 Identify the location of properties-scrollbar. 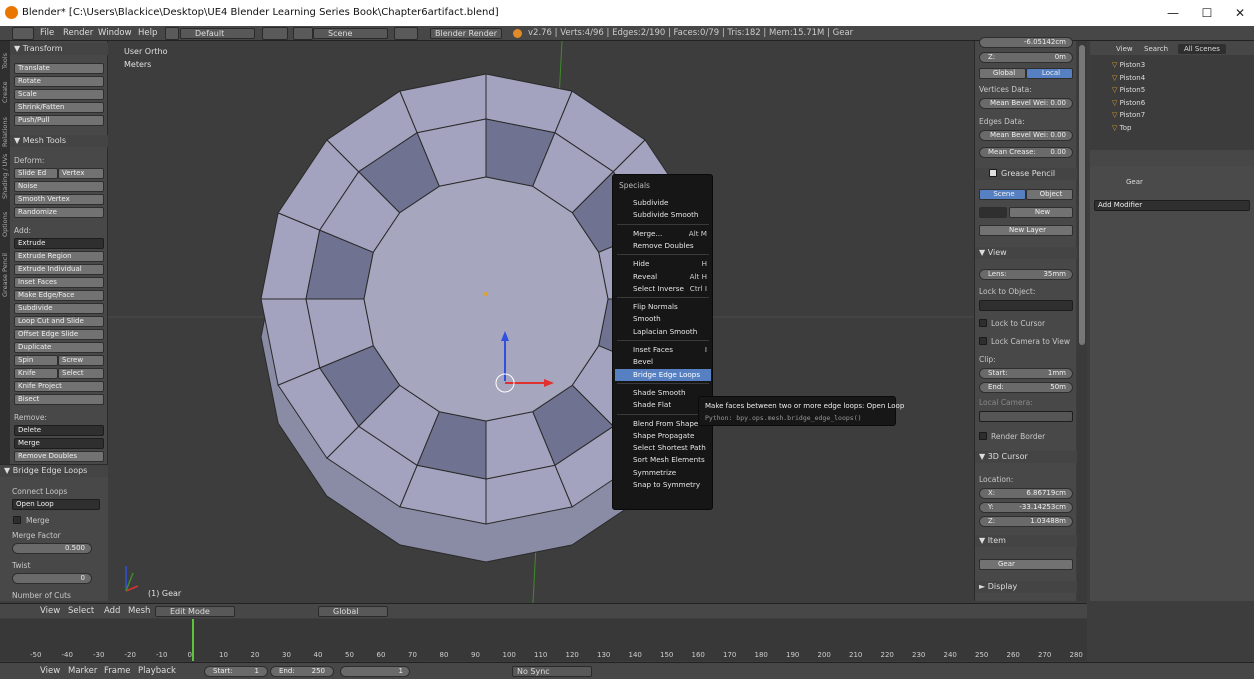
(1082, 321).